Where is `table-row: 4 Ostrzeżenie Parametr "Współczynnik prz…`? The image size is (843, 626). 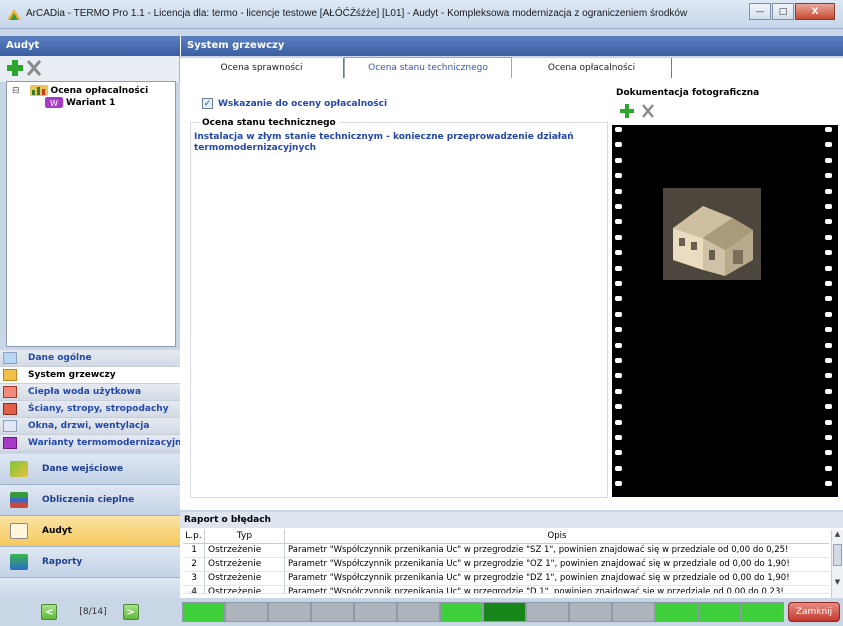
table-row: 4 Ostrzeżenie Parametr "Współczynnik prz… is located at coordinates (506, 590).